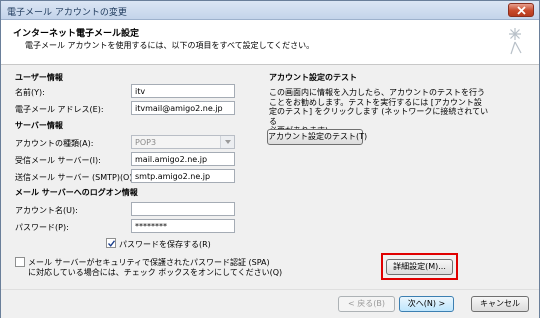 The height and width of the screenshot is (318, 540). I want to click on email-label: 電子メール アドレス(E):, so click(59, 109).